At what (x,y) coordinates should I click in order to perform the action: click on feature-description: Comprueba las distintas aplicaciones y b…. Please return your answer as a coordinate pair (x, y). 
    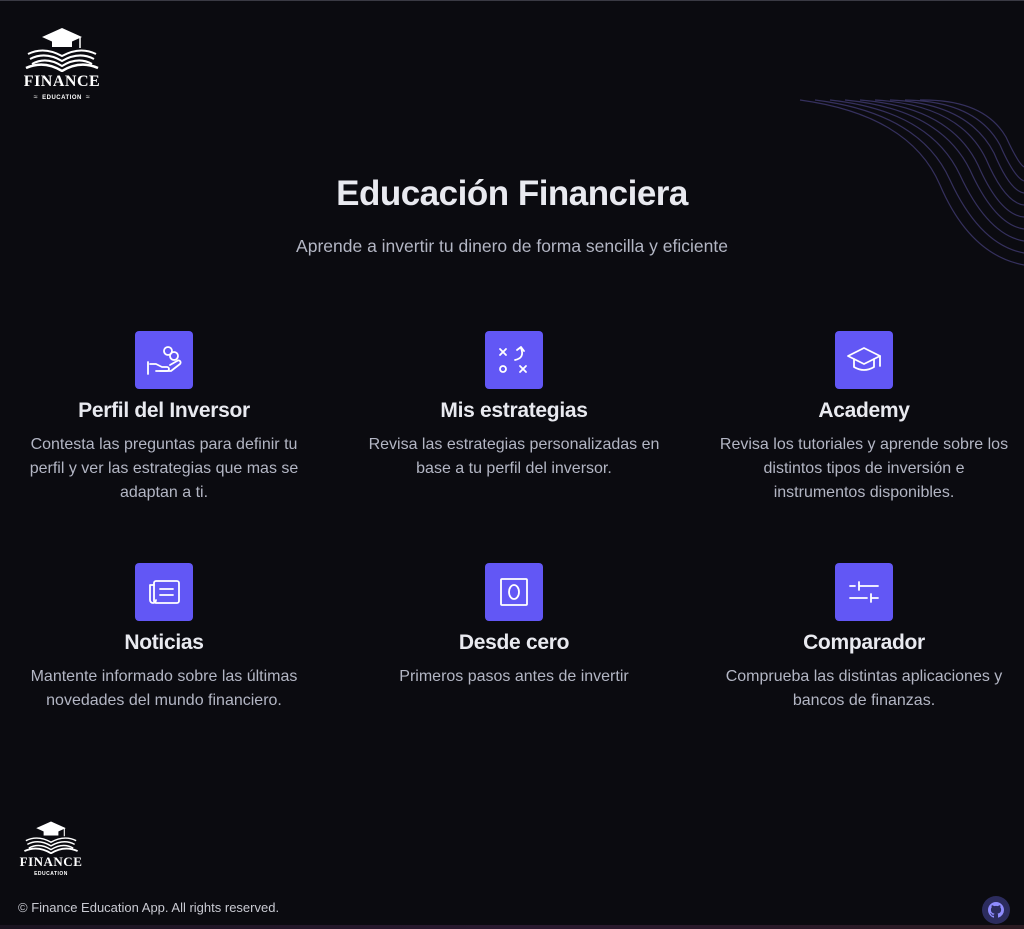
    Looking at the image, I should click on (864, 688).